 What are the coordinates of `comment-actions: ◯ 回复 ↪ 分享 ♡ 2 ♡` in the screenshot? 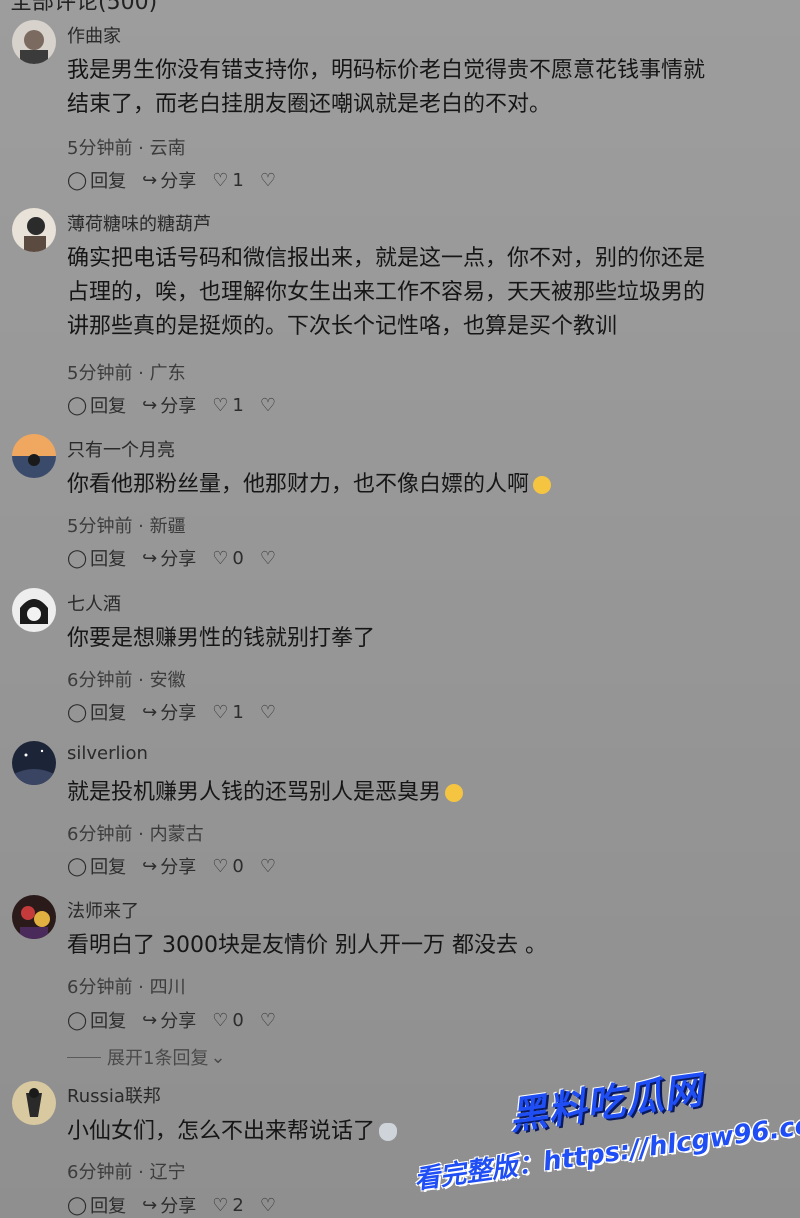 It's located at (181, 1205).